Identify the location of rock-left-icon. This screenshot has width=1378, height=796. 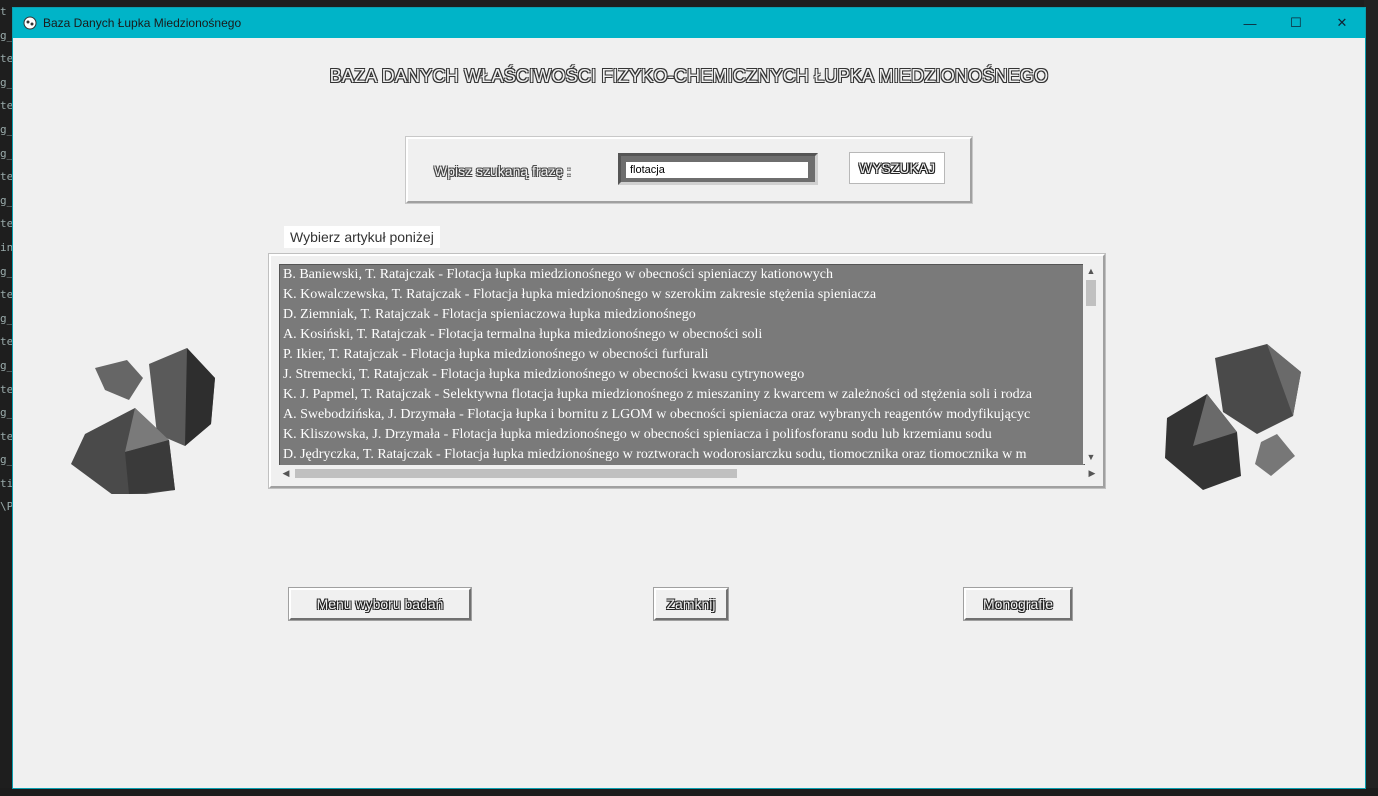
(143, 421).